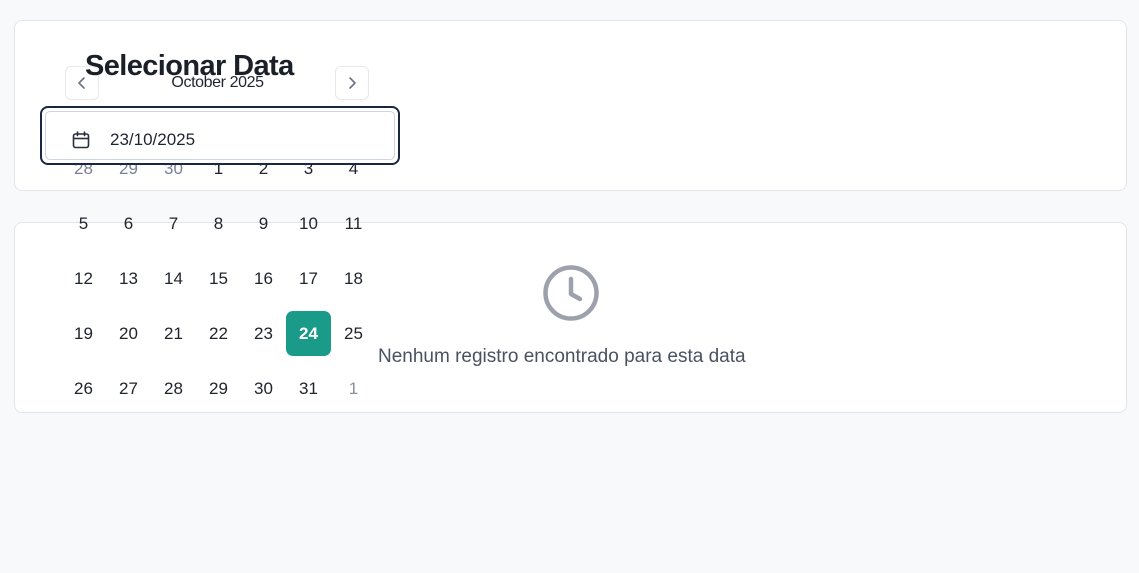  What do you see at coordinates (128, 223) in the screenshot?
I see `calendar-day: 6` at bounding box center [128, 223].